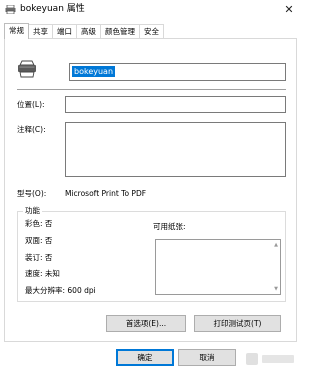 This screenshot has height=374, width=320. What do you see at coordinates (175, 149) in the screenshot?
I see `comment-field` at bounding box center [175, 149].